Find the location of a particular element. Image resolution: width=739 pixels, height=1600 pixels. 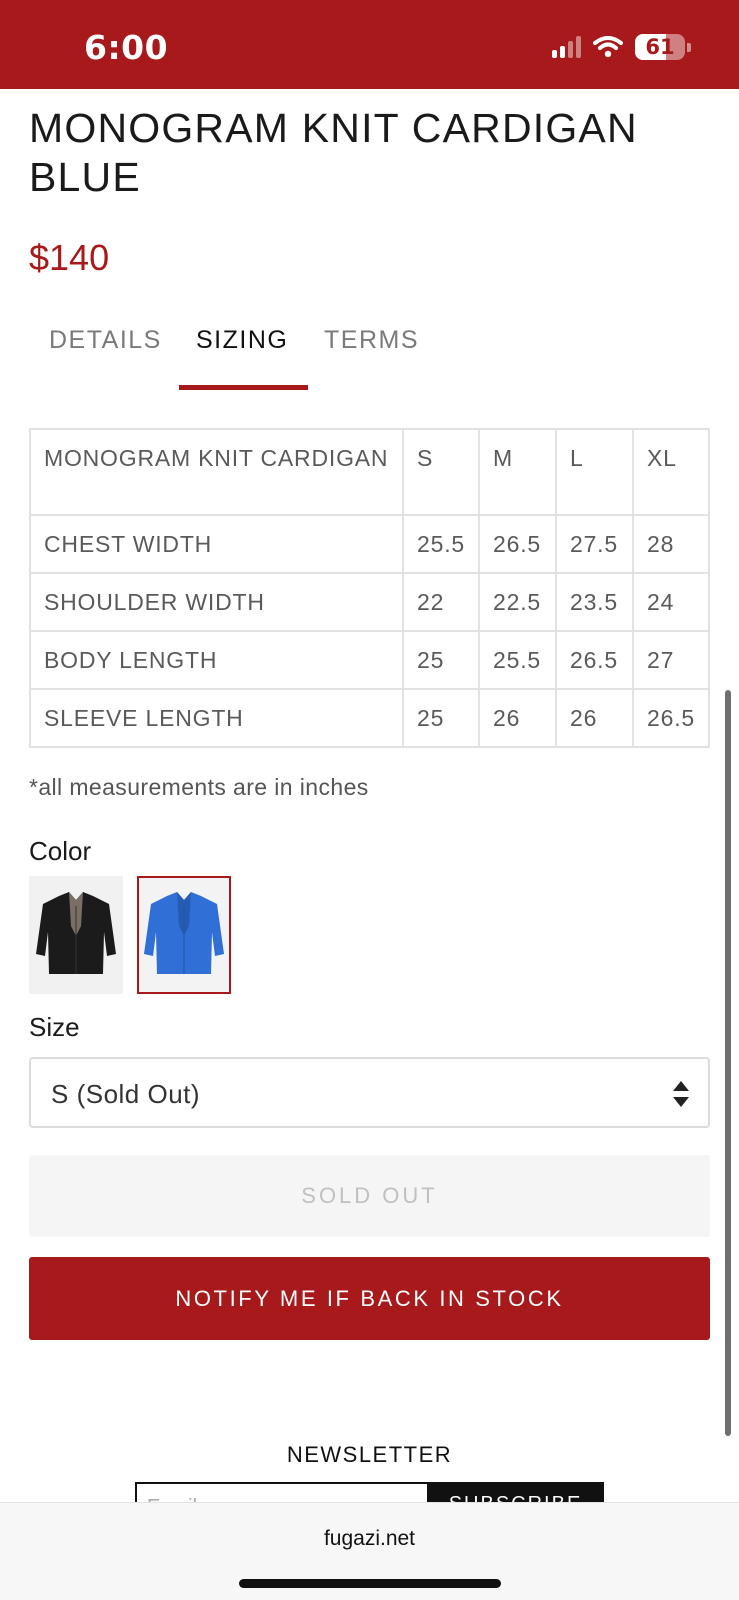

table-row: BODY LENGTH 25 25.5 26.5 27 is located at coordinates (369, 660).